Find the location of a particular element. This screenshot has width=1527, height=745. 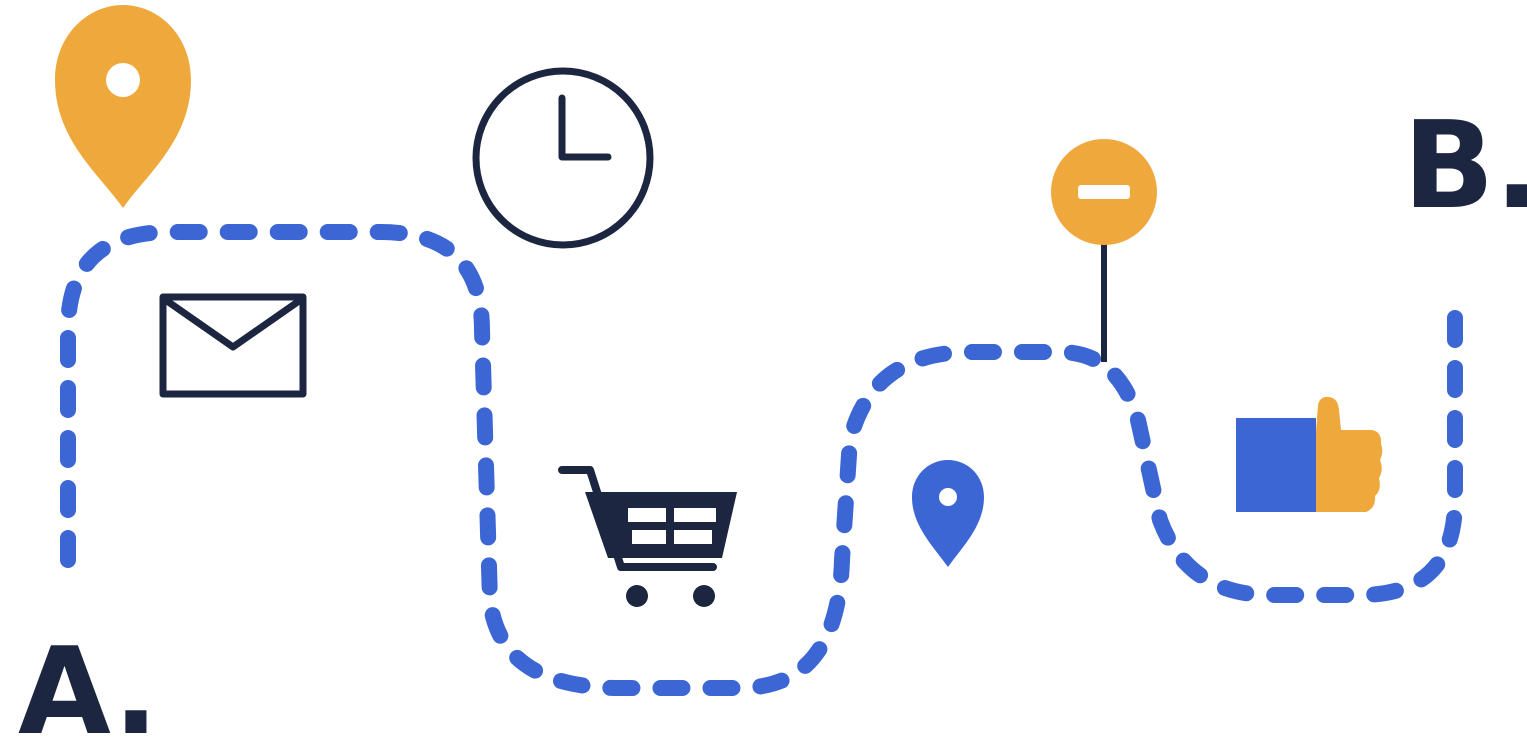

map-pin-orange-icon is located at coordinates (123, 106).